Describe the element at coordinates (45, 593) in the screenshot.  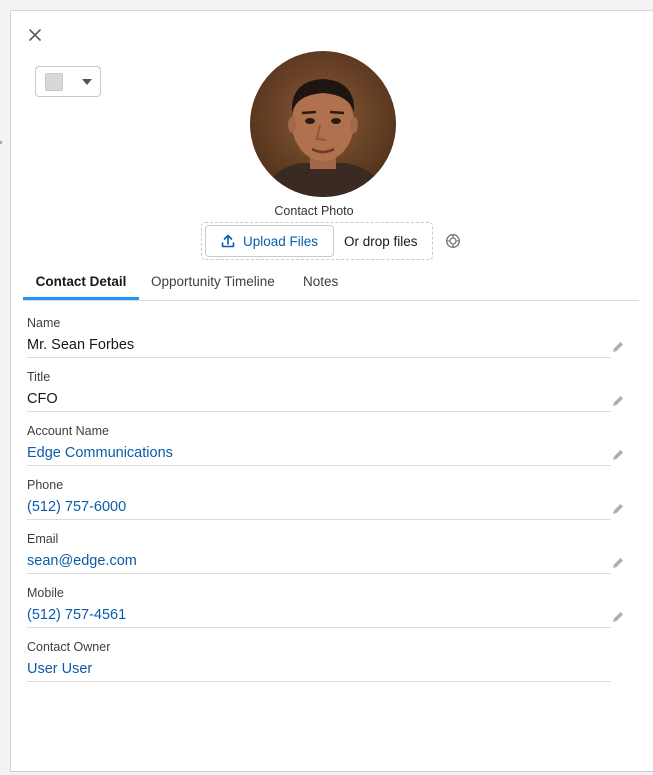
I see `field-label: Mobile` at that location.